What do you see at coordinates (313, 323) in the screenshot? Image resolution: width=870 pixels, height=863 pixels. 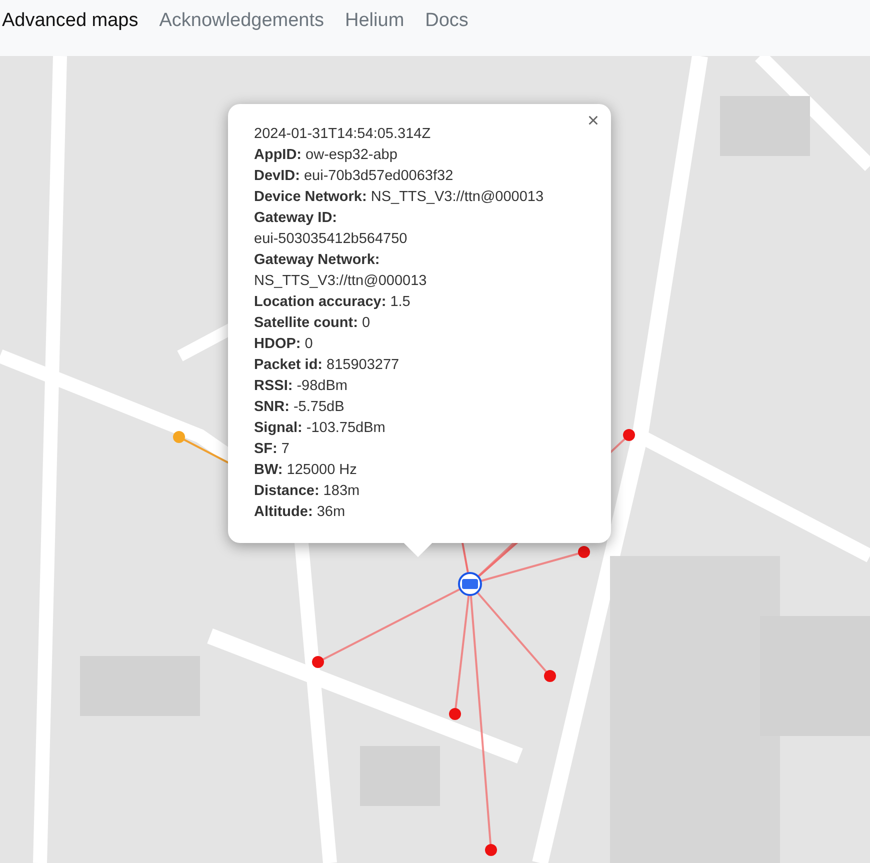 I see `info-line: Satellite count: 0` at bounding box center [313, 323].